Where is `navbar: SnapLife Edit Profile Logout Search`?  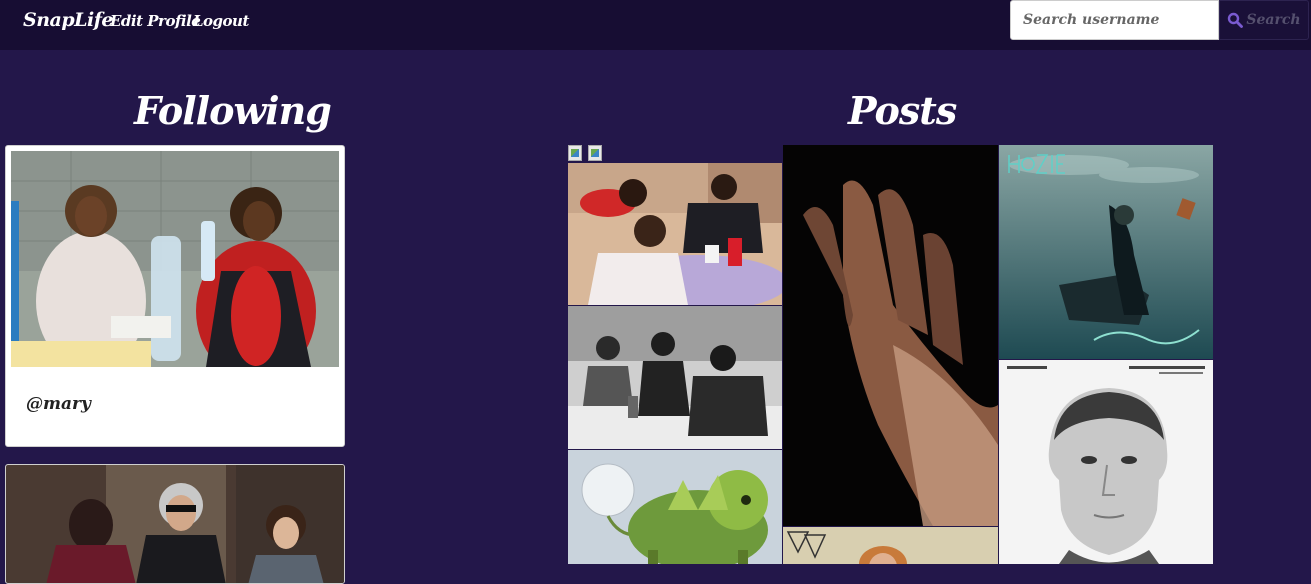 navbar: SnapLife Edit Profile Logout Search is located at coordinates (655, 25).